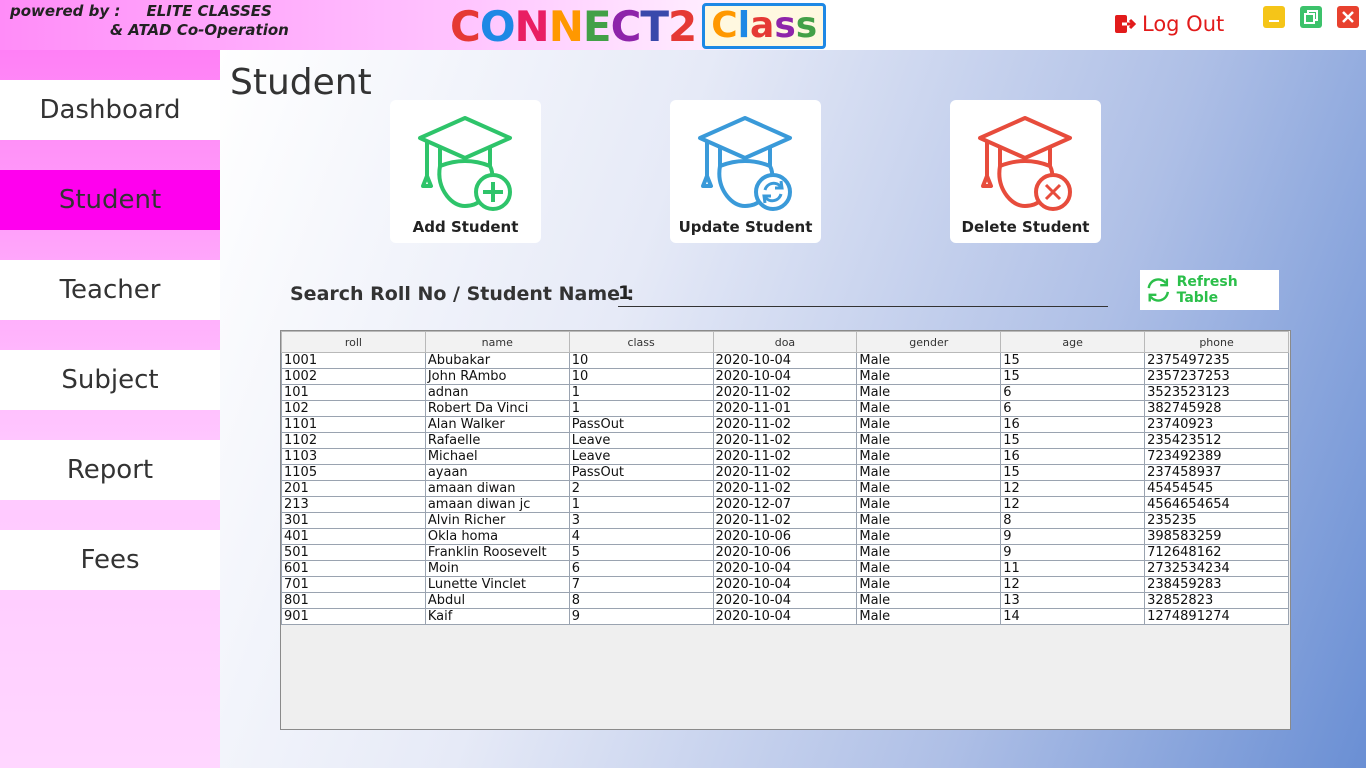 Image resolution: width=1366 pixels, height=768 pixels. What do you see at coordinates (1158, 290) in the screenshot?
I see `refresh-icon` at bounding box center [1158, 290].